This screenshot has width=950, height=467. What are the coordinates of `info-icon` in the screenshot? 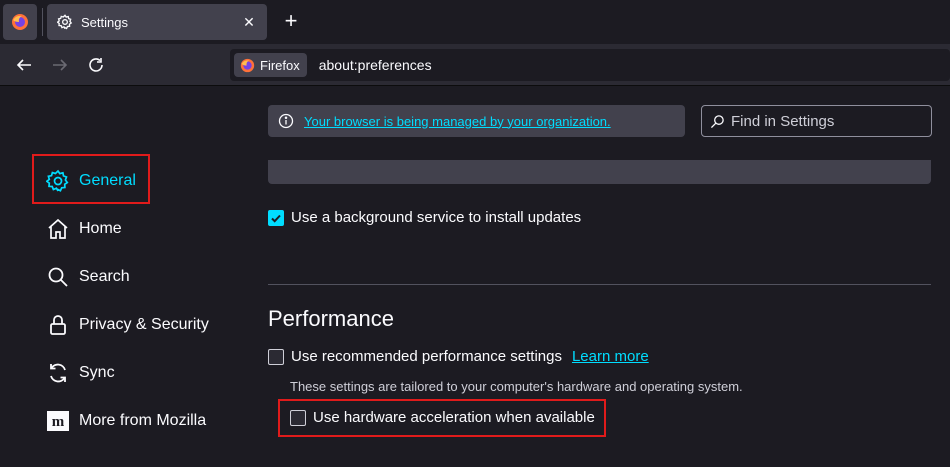 It's located at (286, 121).